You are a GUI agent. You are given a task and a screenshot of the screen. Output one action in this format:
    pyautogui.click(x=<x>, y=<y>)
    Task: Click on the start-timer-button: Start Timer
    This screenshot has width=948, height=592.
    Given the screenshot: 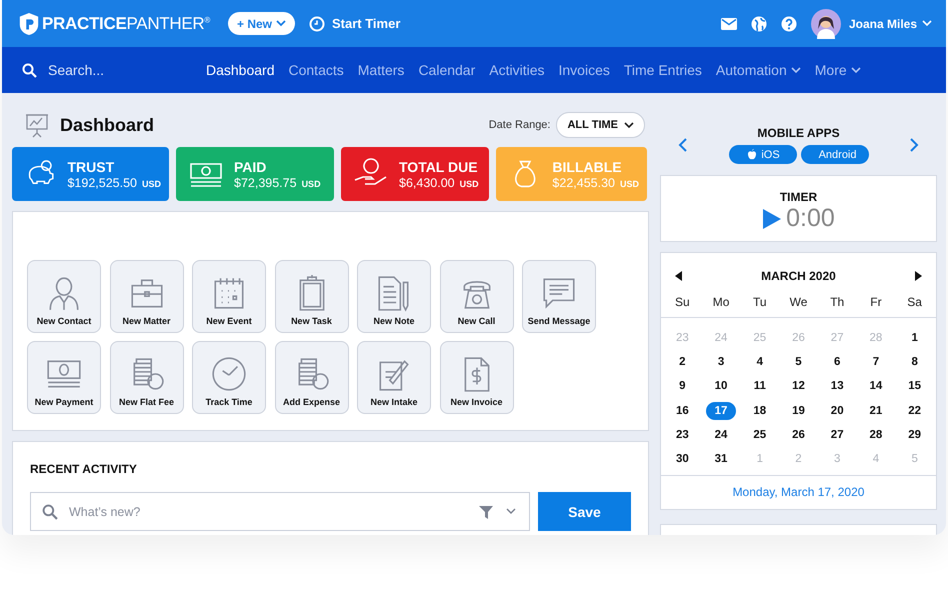 What is the action you would take?
    pyautogui.click(x=354, y=24)
    